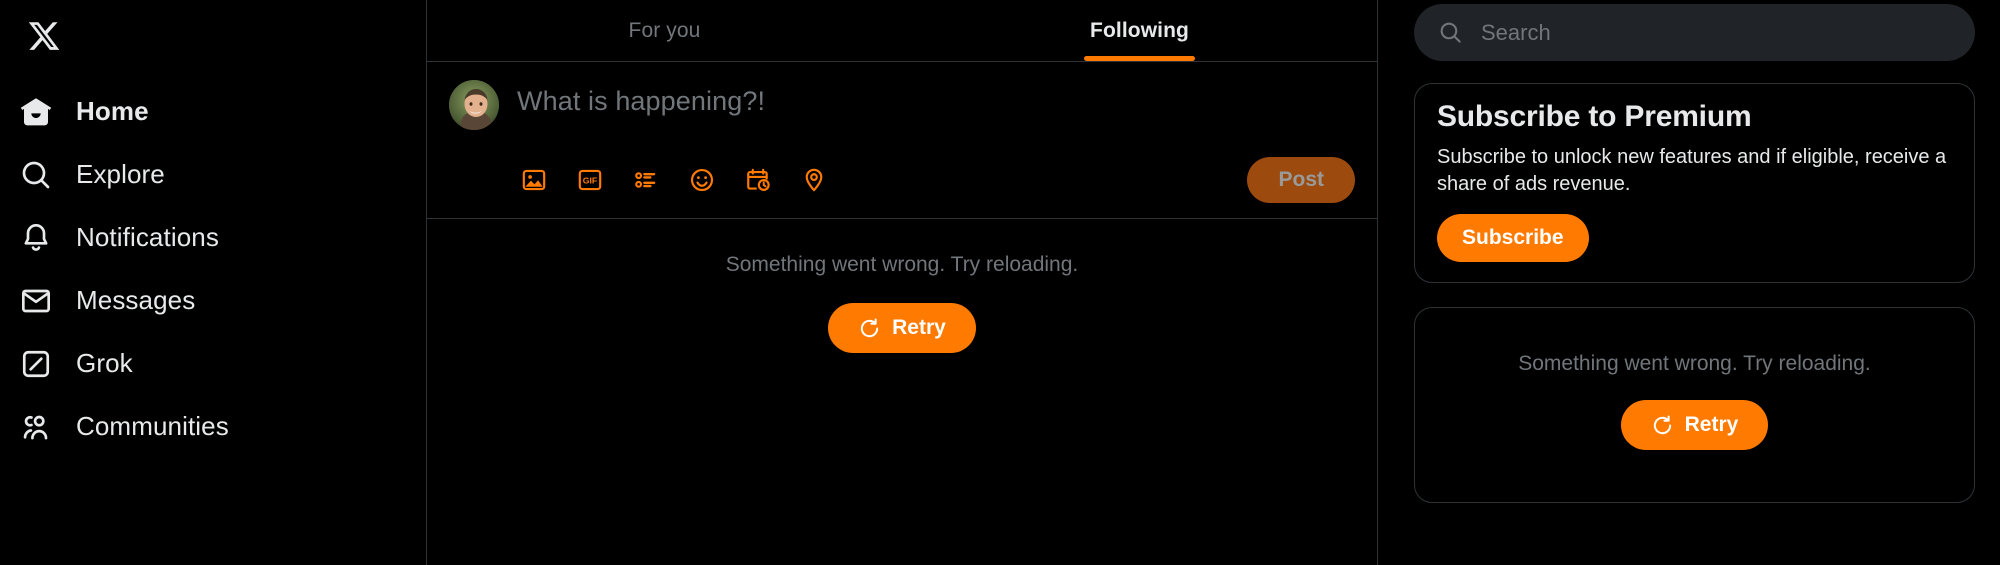 The image size is (2000, 565). Describe the element at coordinates (1301, 180) in the screenshot. I see `post-button: Post` at that location.